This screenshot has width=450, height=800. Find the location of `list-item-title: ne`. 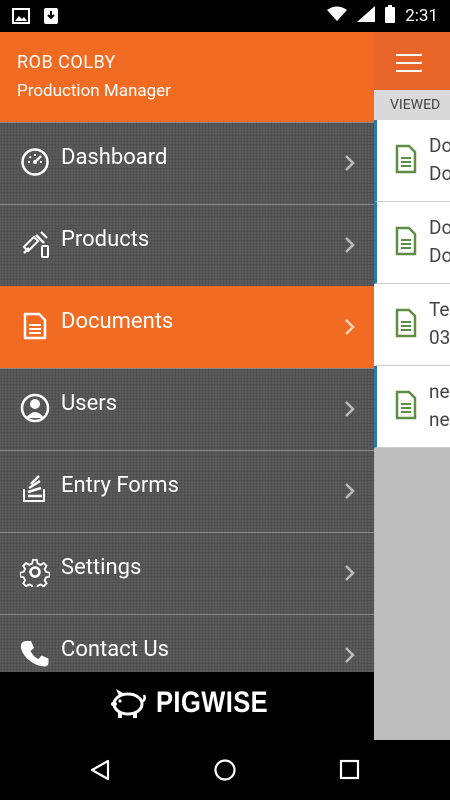

list-item-title: ne is located at coordinates (439, 391).